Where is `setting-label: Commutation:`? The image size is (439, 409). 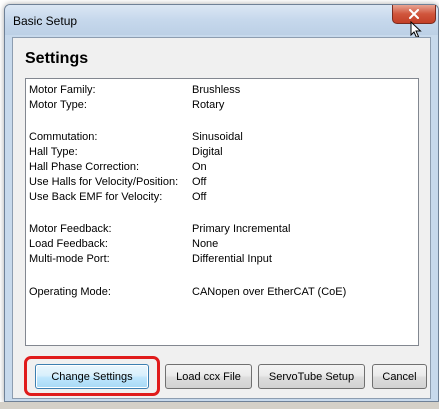 setting-label: Commutation: is located at coordinates (63, 137).